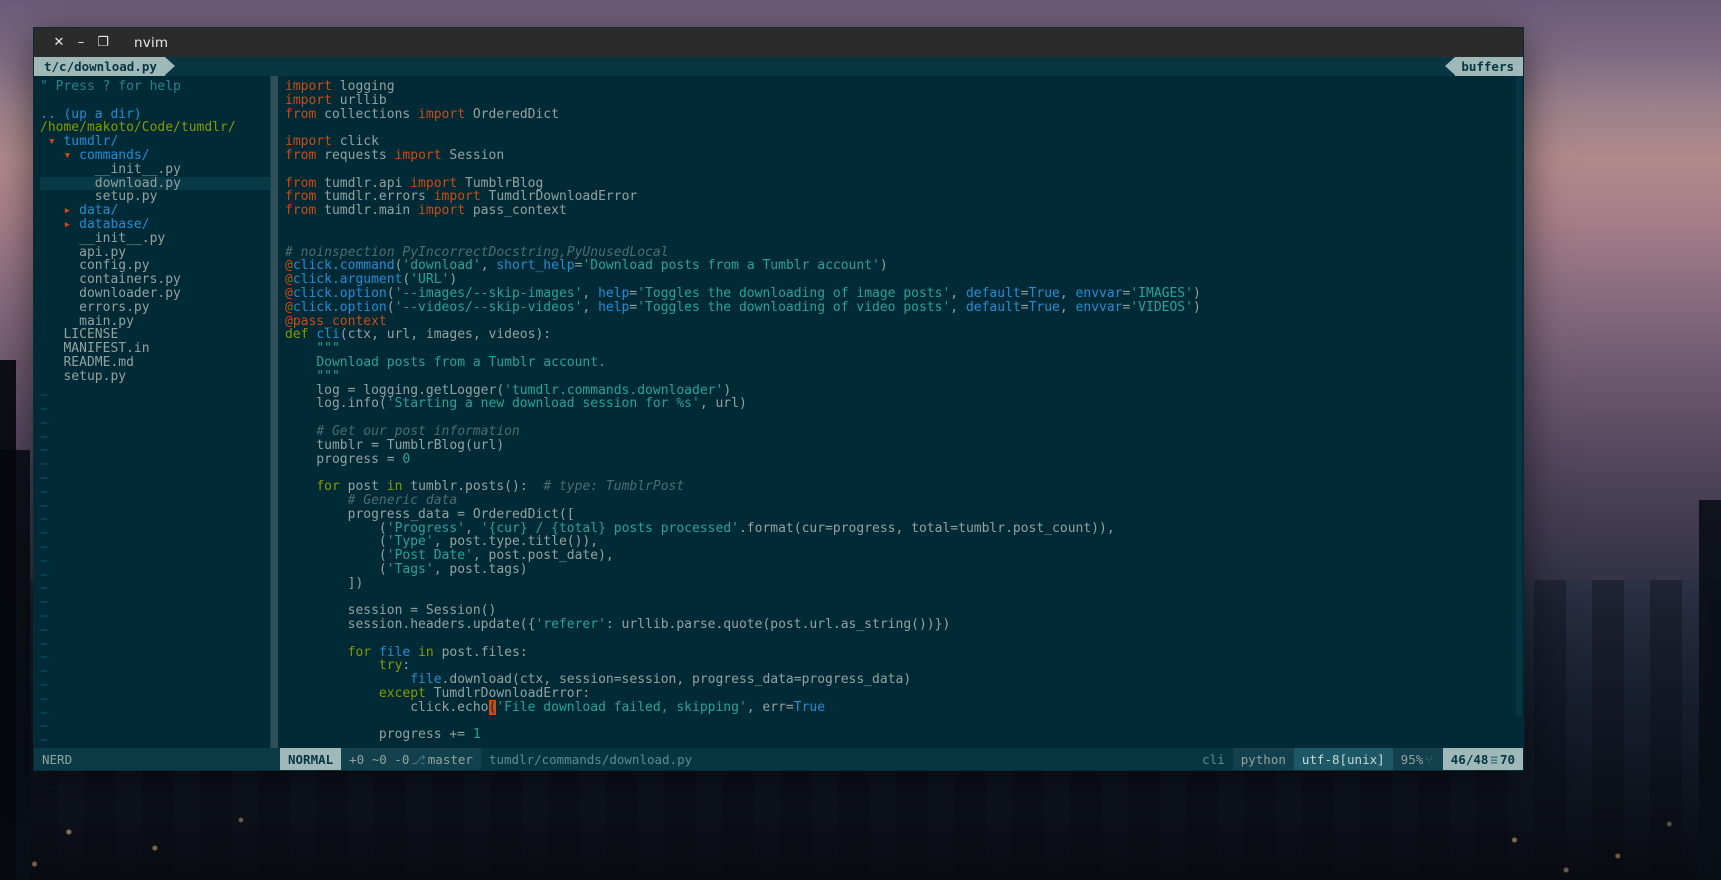 This screenshot has height=880, width=1721. What do you see at coordinates (1024, 293) in the screenshot?
I see `code-token: =` at bounding box center [1024, 293].